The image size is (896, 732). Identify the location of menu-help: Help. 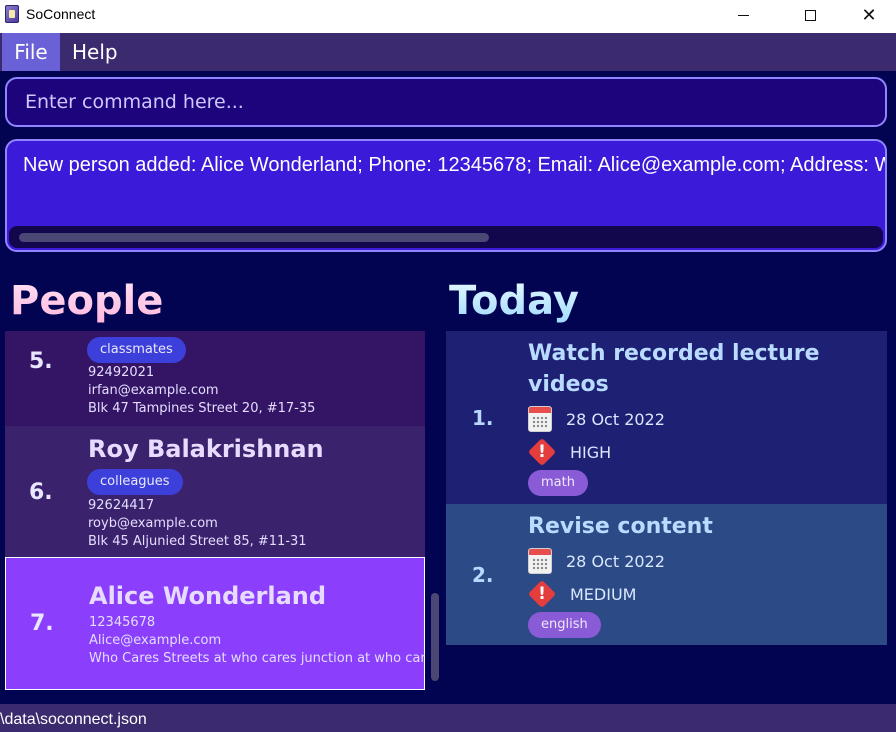
(95, 52).